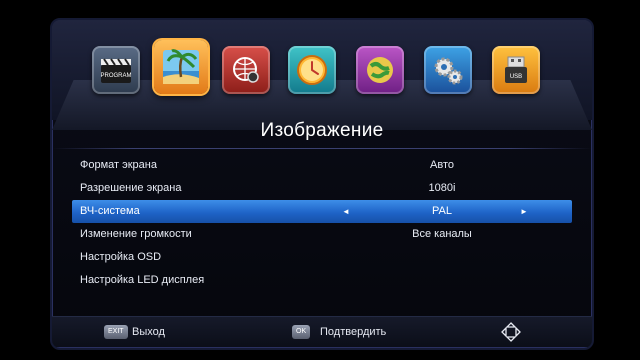 This screenshot has width=640, height=360. What do you see at coordinates (322, 188) in the screenshot?
I see `setting-row-resolution: Разрешение экрана 1080i` at bounding box center [322, 188].